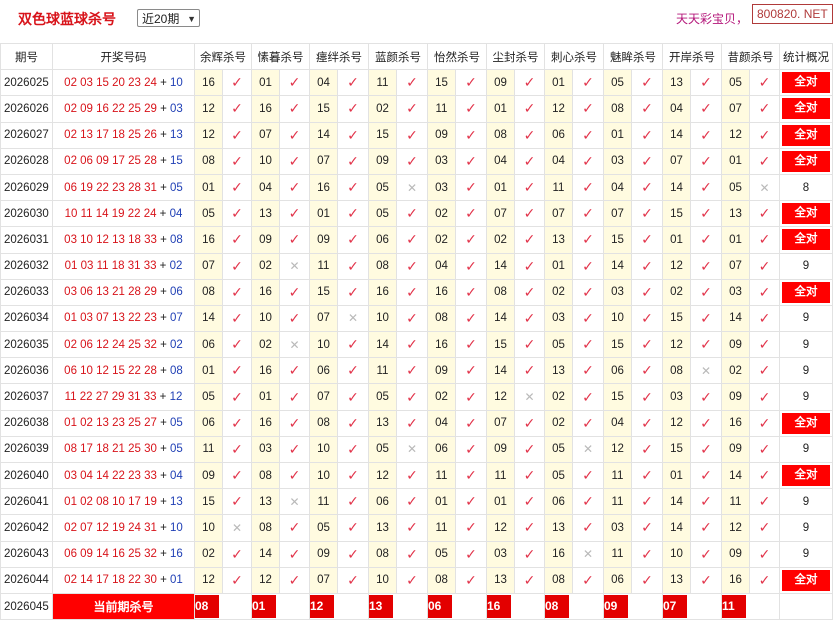 This screenshot has width=833, height=620. What do you see at coordinates (712, 18) in the screenshot?
I see `promo-text: 天天彩宝贝，` at bounding box center [712, 18].